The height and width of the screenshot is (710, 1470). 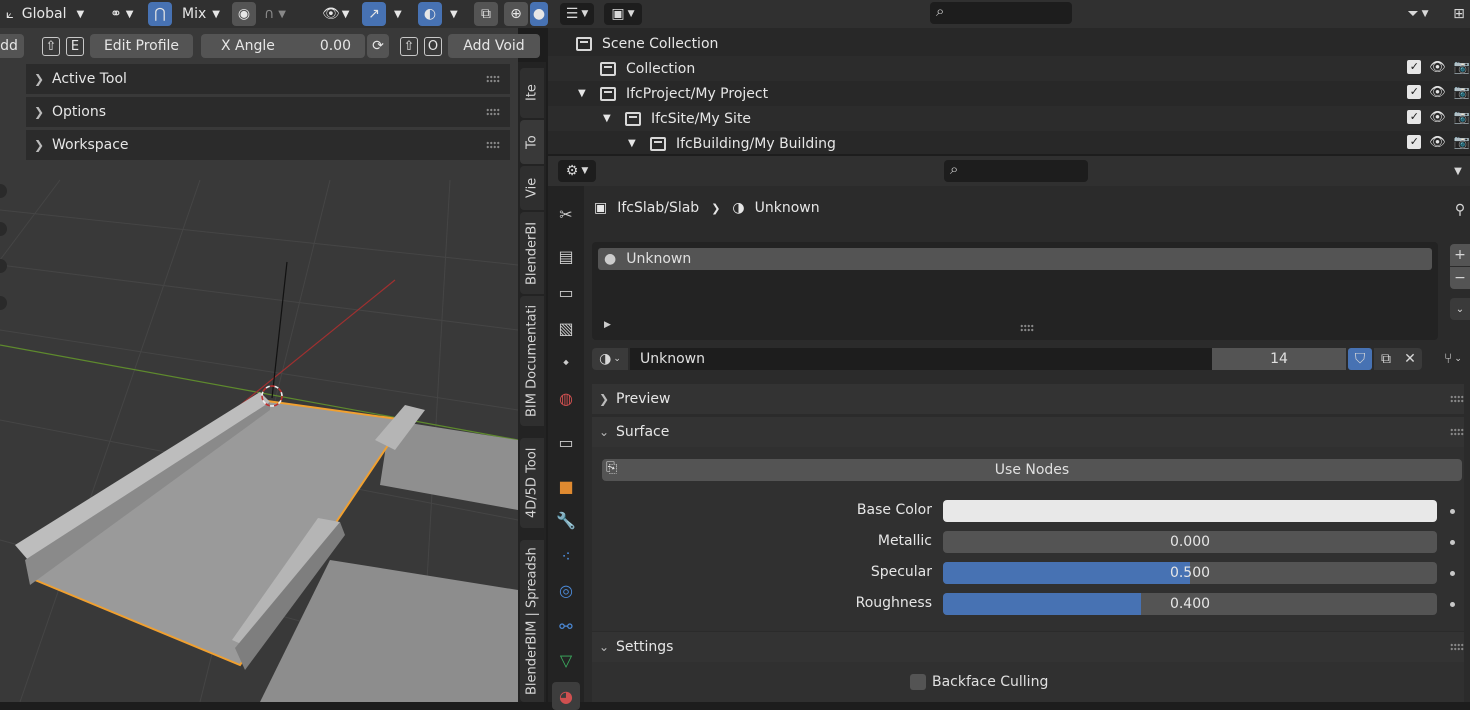 What do you see at coordinates (532, 142) in the screenshot?
I see `tab-tool: To` at bounding box center [532, 142].